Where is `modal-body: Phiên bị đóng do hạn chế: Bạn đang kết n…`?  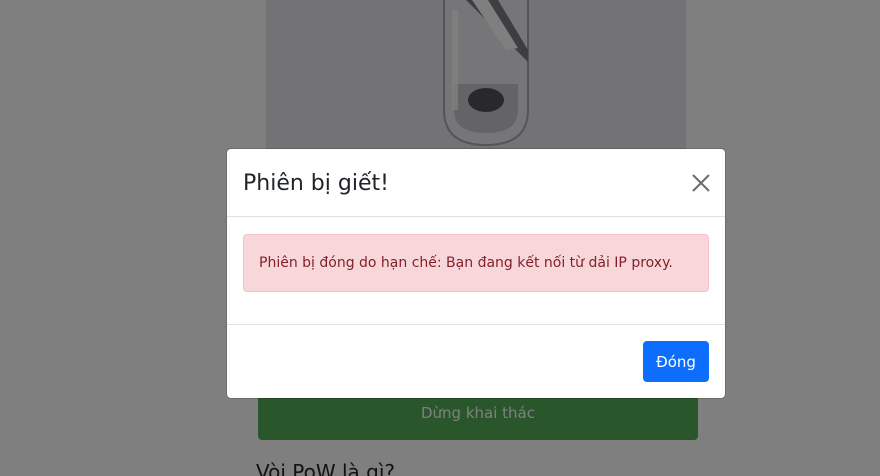 modal-body: Phiên bị đóng do hạn chế: Bạn đang kết n… is located at coordinates (476, 270).